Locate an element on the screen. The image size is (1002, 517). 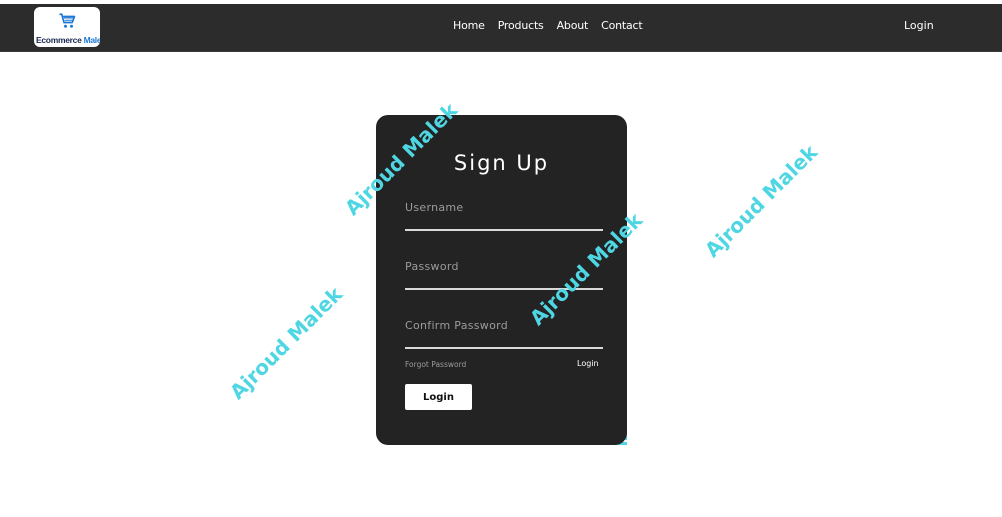
nav-link-contact: Contact is located at coordinates (622, 25).